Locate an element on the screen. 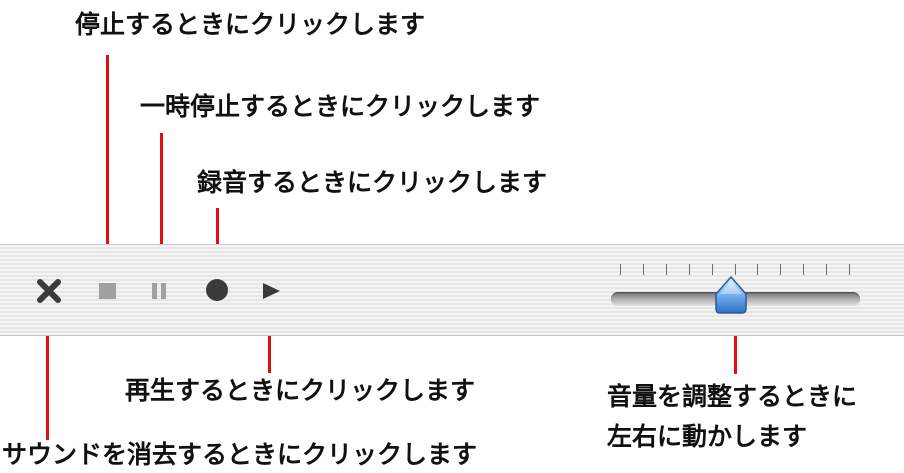 This screenshot has width=904, height=473. play-icon is located at coordinates (271, 291).